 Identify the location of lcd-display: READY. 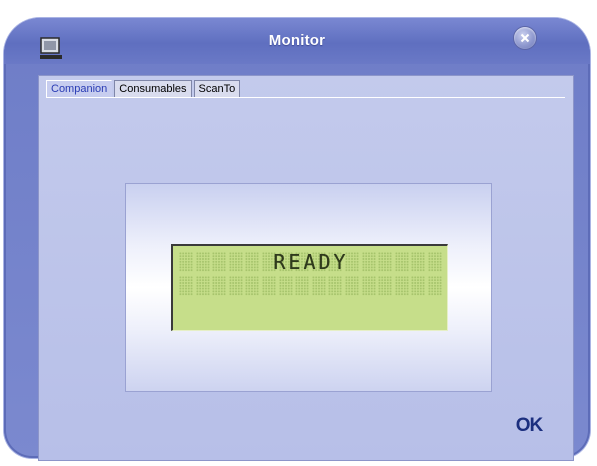
(309, 287).